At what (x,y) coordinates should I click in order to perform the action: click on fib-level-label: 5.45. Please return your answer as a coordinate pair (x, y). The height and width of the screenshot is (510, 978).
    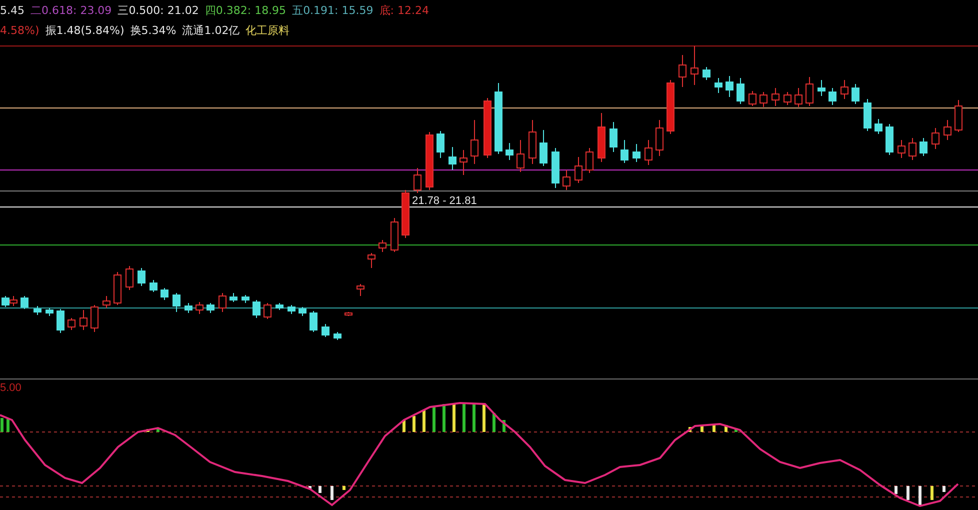
    Looking at the image, I should click on (12, 10).